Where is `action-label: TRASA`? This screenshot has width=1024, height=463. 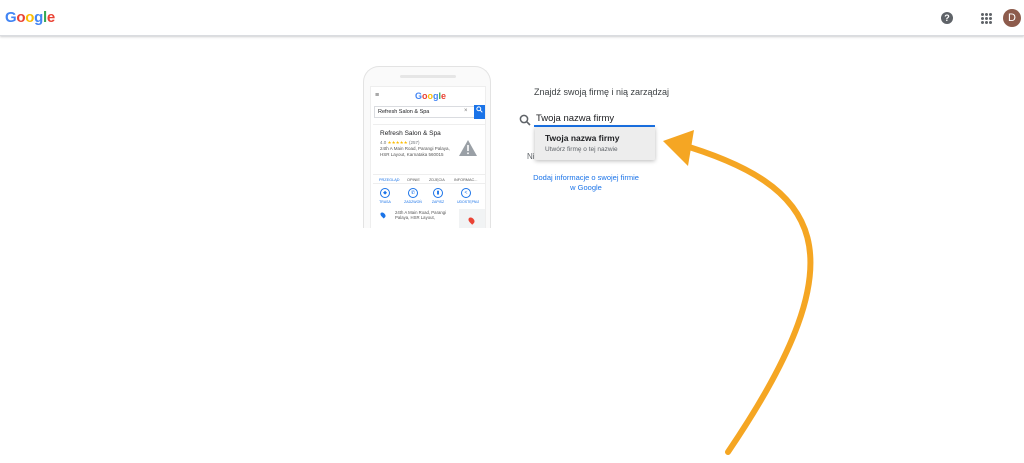 action-label: TRASA is located at coordinates (385, 202).